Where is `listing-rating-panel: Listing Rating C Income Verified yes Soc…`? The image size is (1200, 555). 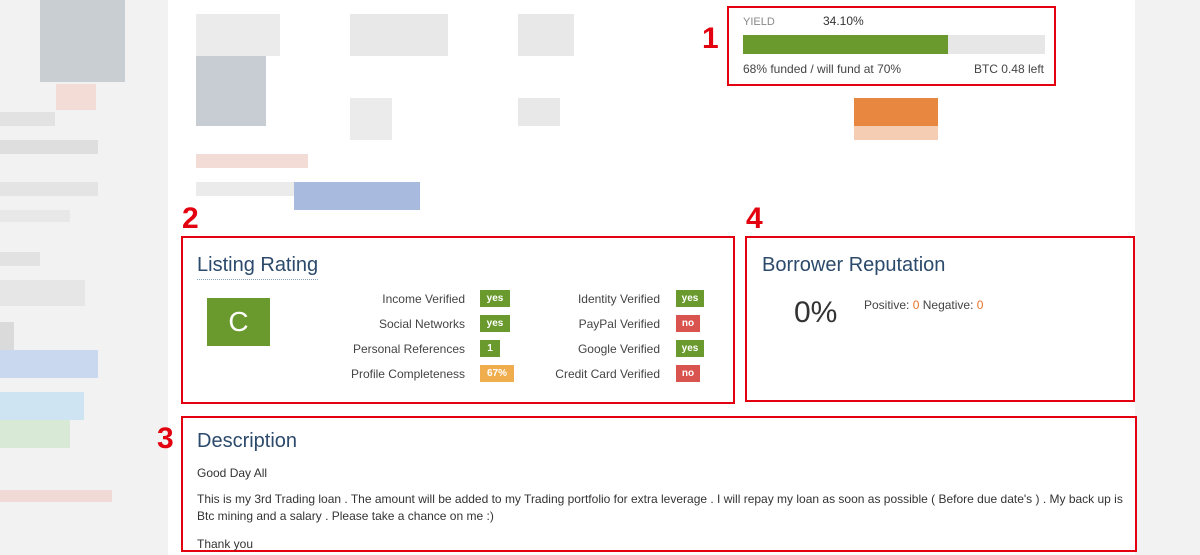
listing-rating-panel: Listing Rating C Income Verified yes Soc… is located at coordinates (458, 320).